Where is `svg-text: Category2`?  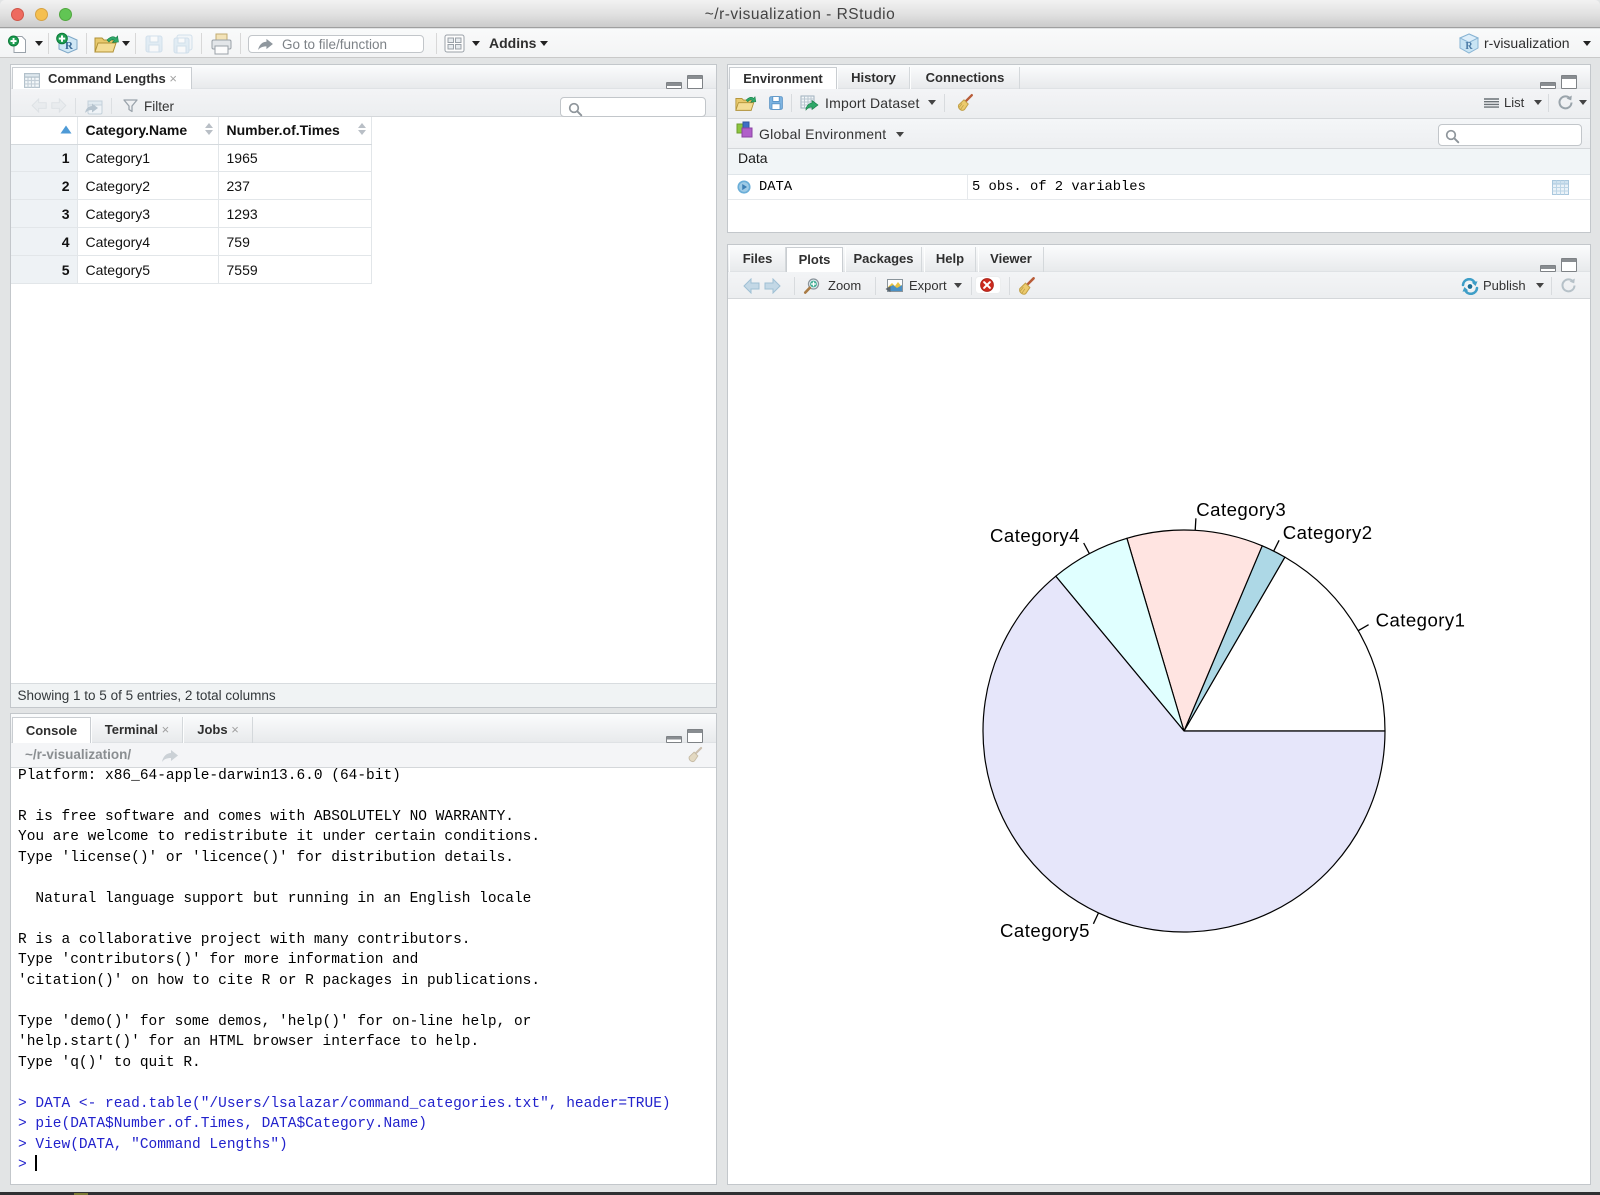 svg-text: Category2 is located at coordinates (1328, 532).